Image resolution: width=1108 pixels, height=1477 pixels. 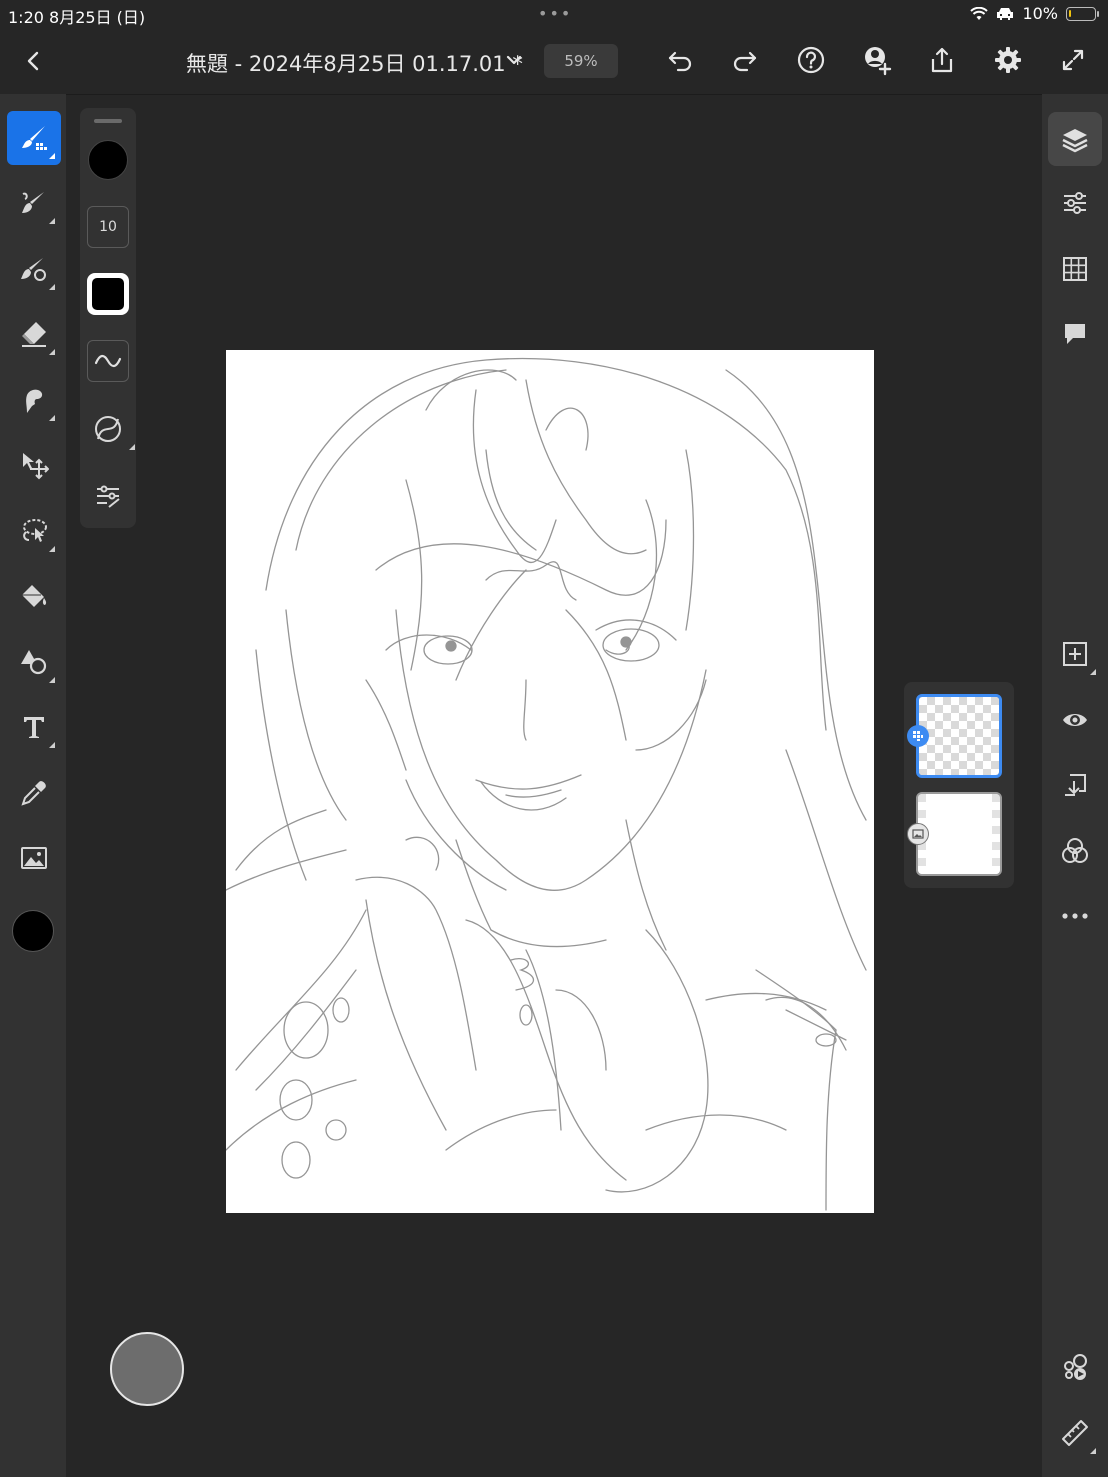 What do you see at coordinates (34, 858) in the screenshot?
I see `image-tool` at bounding box center [34, 858].